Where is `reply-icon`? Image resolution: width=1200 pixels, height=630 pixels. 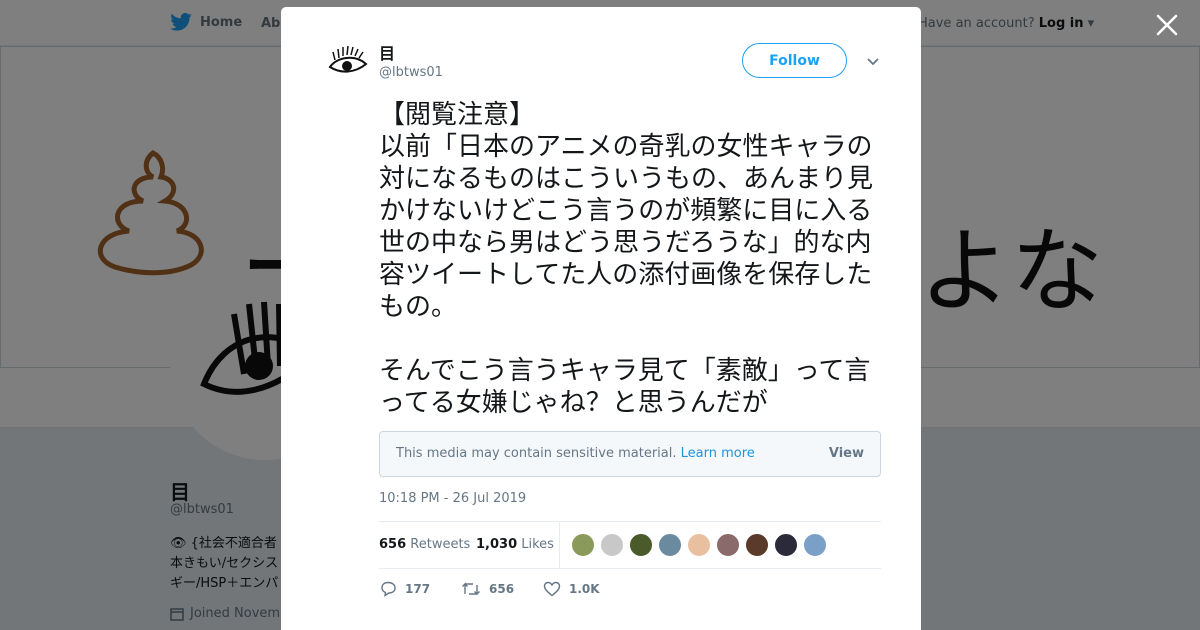
reply-icon is located at coordinates (388, 589).